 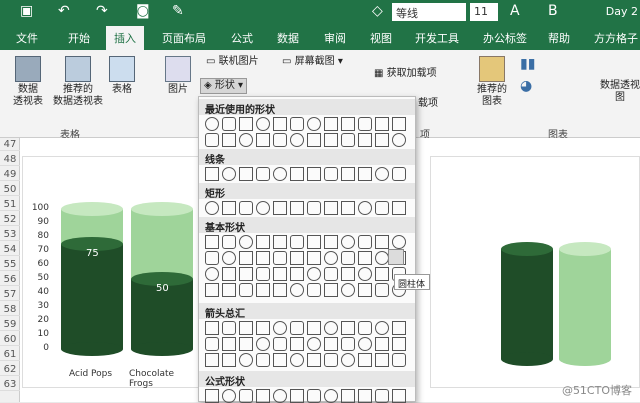 I want to click on row-header: 50, so click(x=10, y=189).